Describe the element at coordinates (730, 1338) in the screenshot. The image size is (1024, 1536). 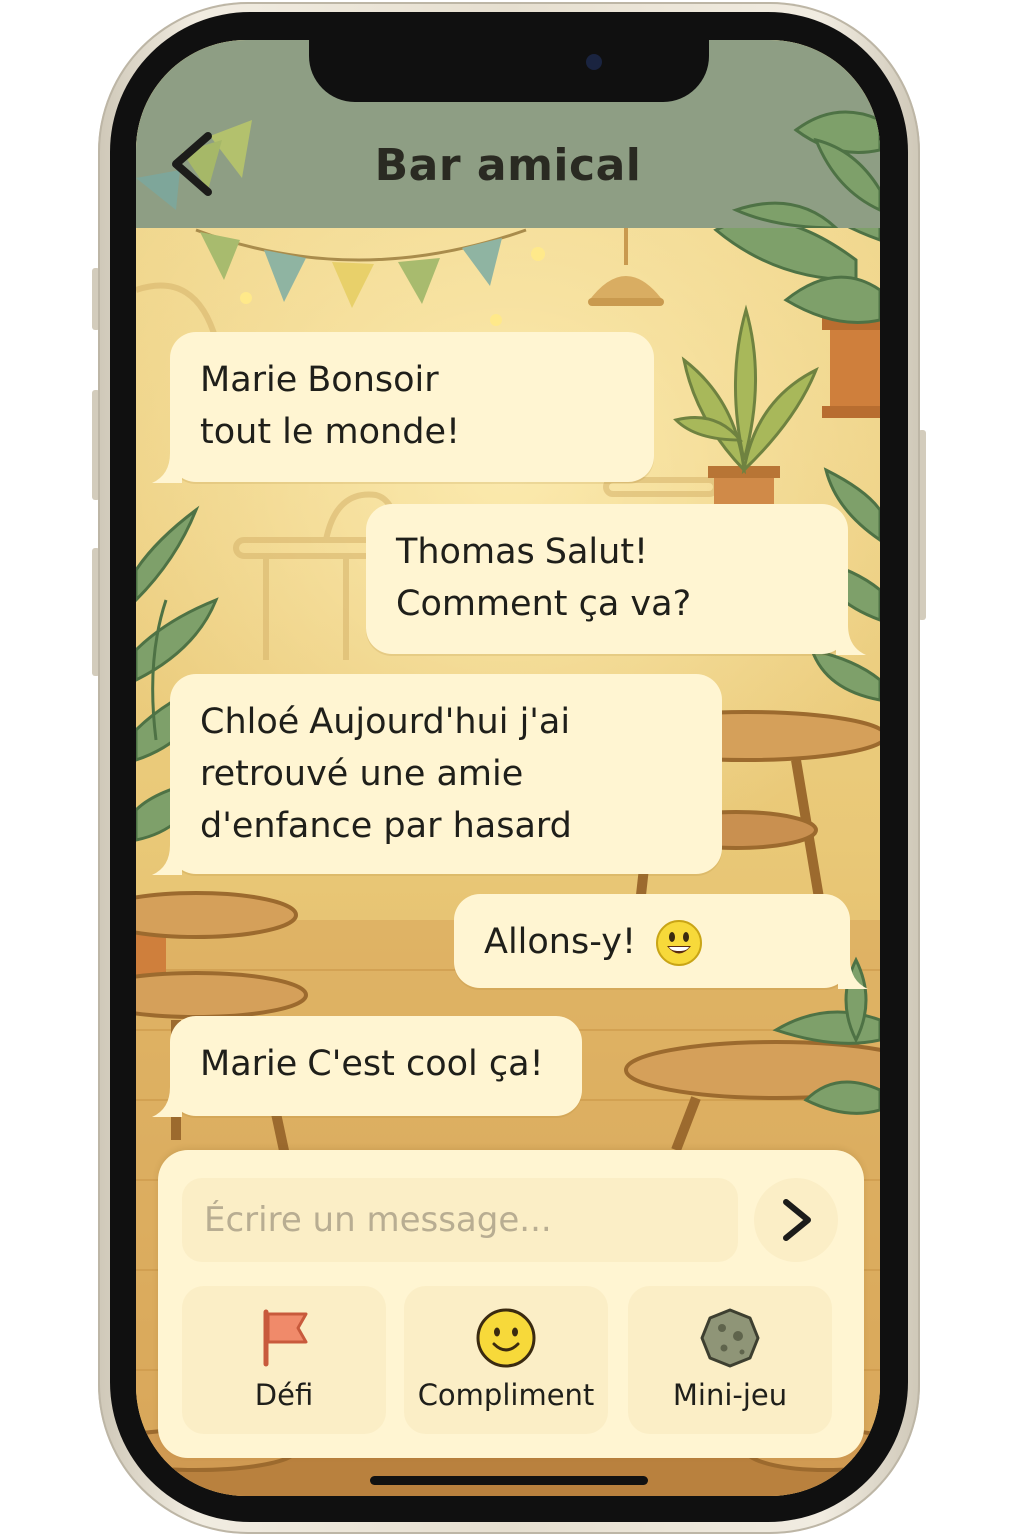
I see `stone-icon` at that location.